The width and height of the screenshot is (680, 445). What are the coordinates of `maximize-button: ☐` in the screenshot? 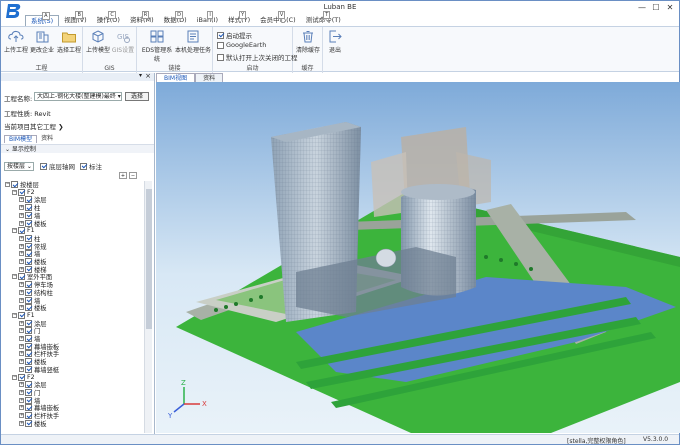 It's located at (656, 7).